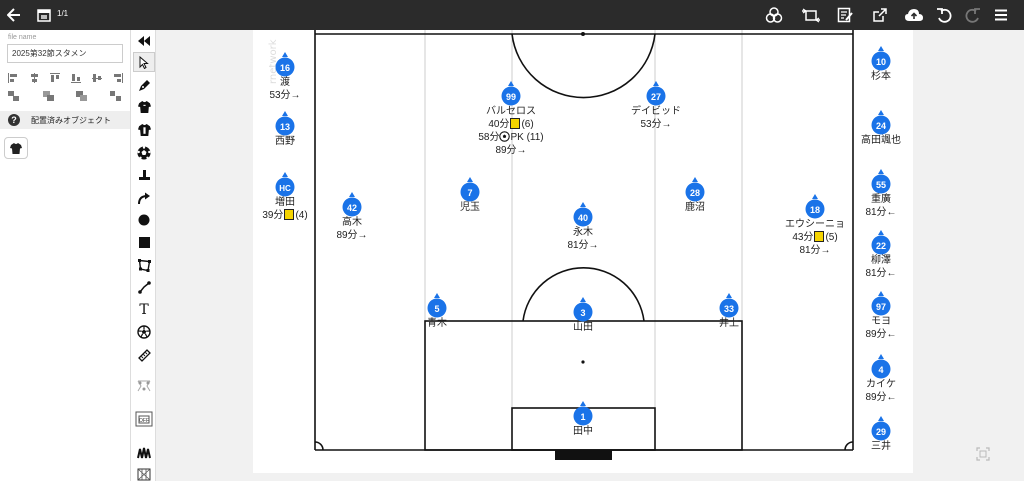  Describe the element at coordinates (881, 321) in the screenshot. I see `player-name: モヨ` at that location.